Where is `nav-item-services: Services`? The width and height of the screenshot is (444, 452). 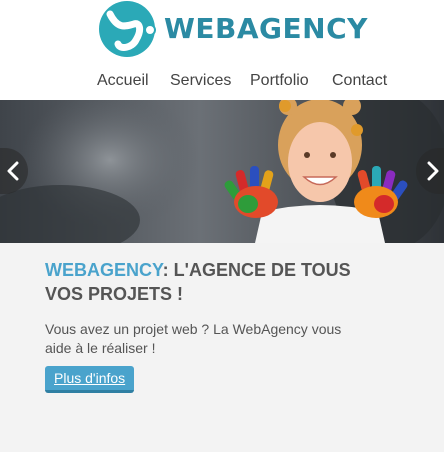 nav-item-services: Services is located at coordinates (200, 81).